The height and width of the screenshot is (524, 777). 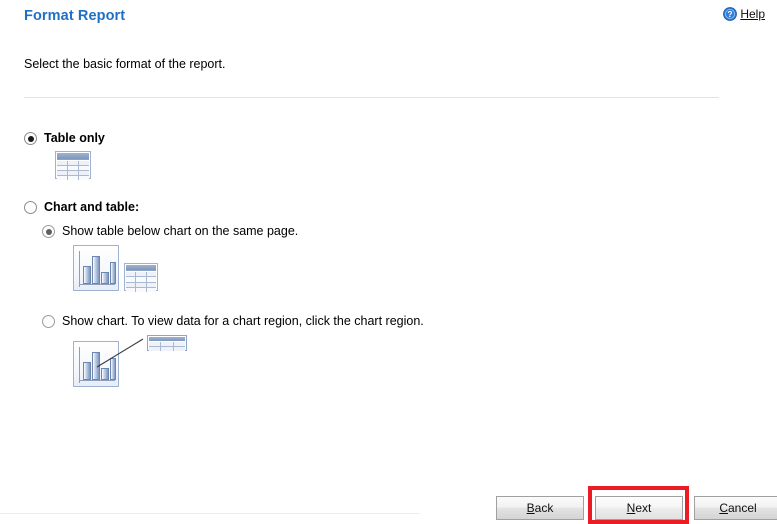 What do you see at coordinates (742, 508) in the screenshot?
I see `cancel-button-label: ancel` at bounding box center [742, 508].